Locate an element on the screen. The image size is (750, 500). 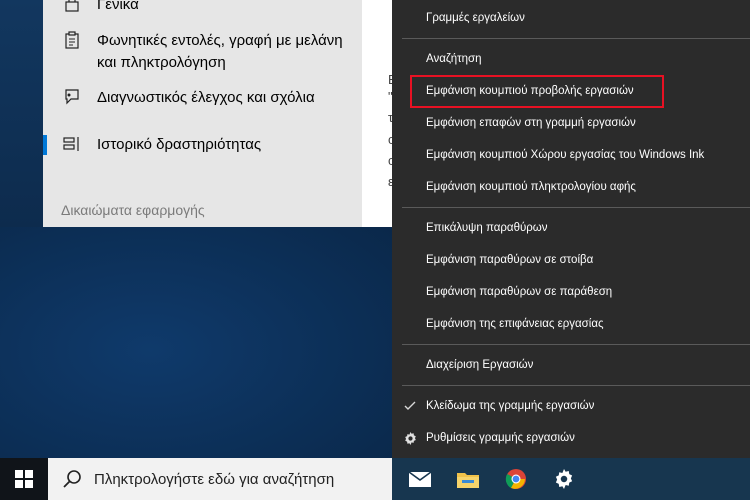
nav-item-diagnostics: Διαγνωστικός έλεγχος και σχόλια is located at coordinates (206, 98).